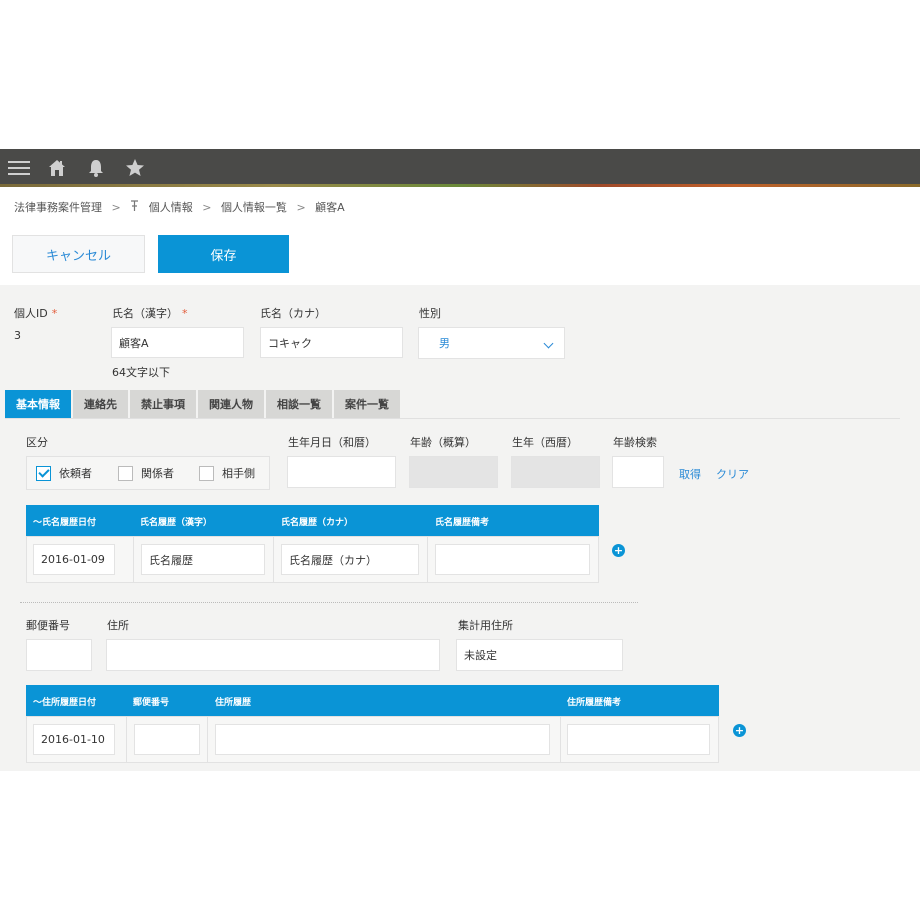 The image size is (920, 920). I want to click on name-history-kanji-input: 氏名履歴, so click(203, 559).